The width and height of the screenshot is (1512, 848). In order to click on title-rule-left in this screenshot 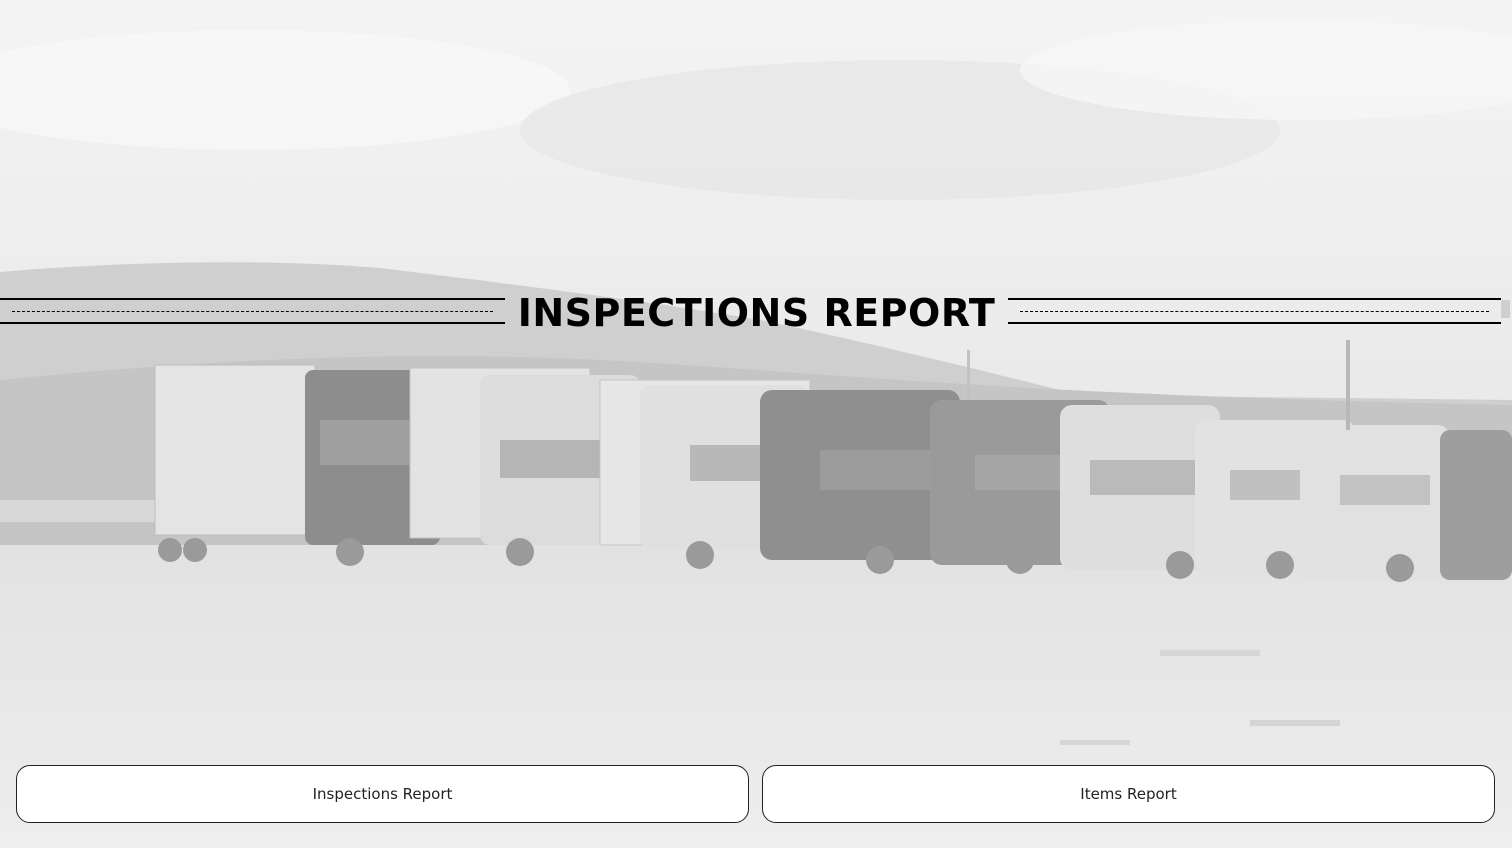, I will do `click(252, 311)`.